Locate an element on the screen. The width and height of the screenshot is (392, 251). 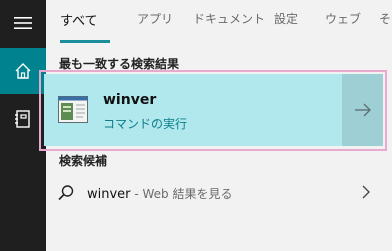
tab-settings: 設定 is located at coordinates (286, 18).